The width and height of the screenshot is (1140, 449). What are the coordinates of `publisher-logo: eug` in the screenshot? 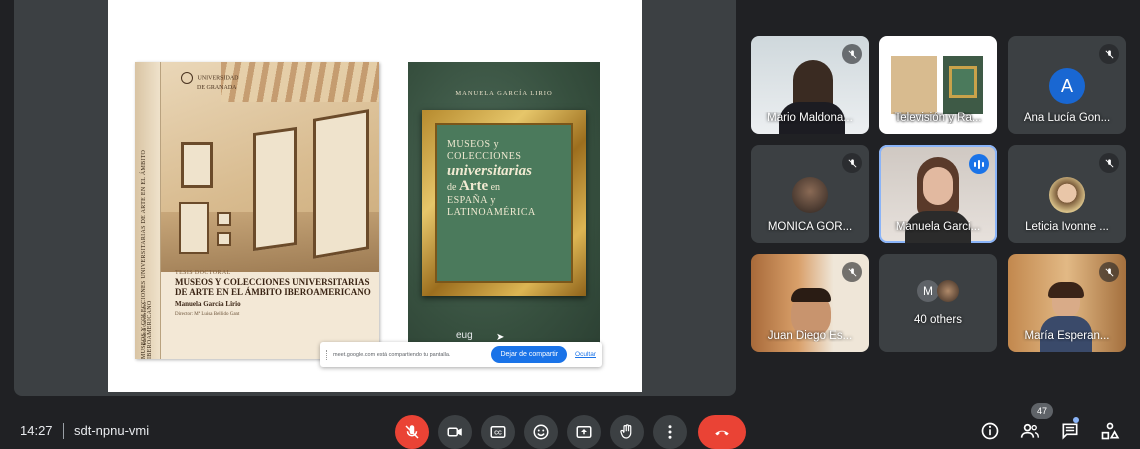 It's located at (464, 335).